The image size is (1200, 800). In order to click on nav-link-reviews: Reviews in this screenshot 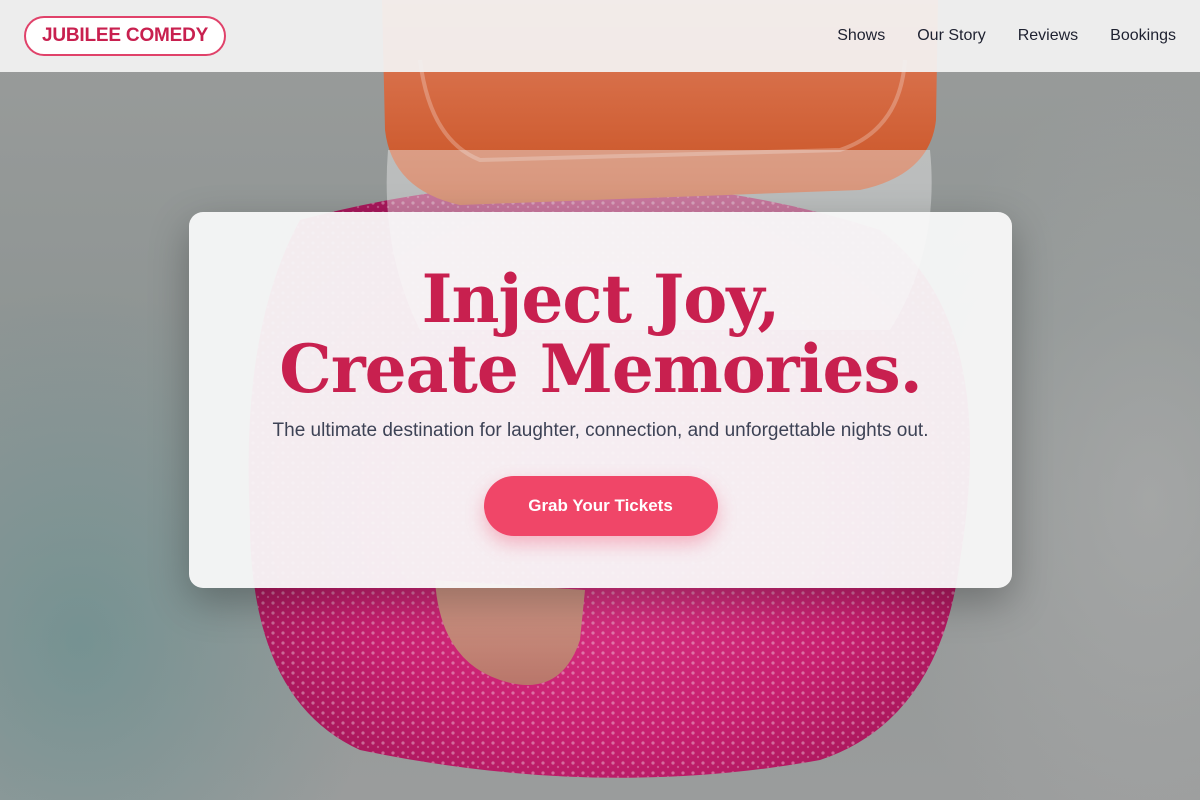, I will do `click(1048, 36)`.